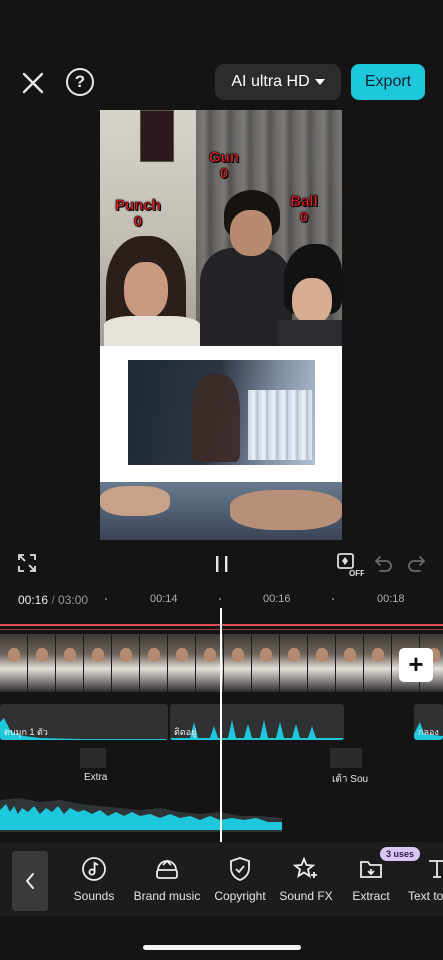  I want to click on playback-controls: OFF, so click(221, 564).